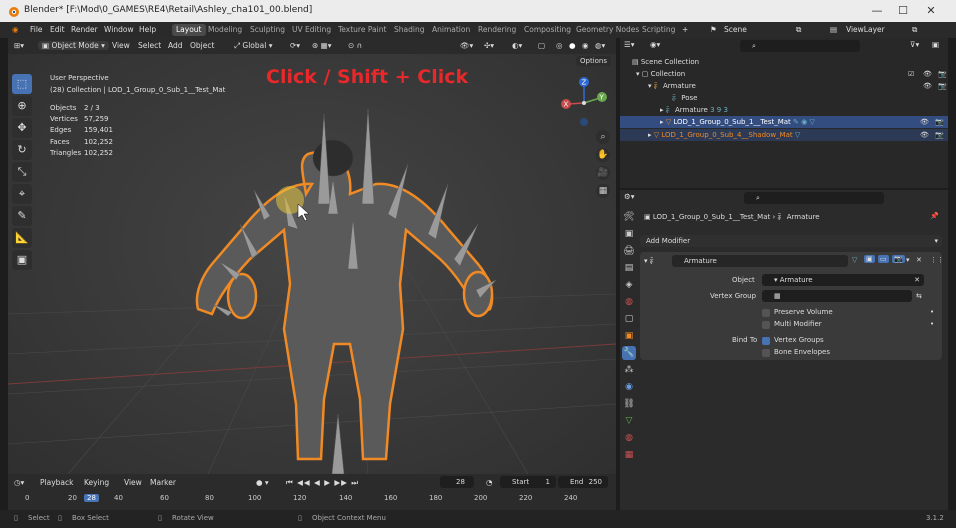 The width and height of the screenshot is (956, 528). What do you see at coordinates (665, 62) in the screenshot?
I see `outliner-item-scene-collection: ▤ Scene Collection` at bounding box center [665, 62].